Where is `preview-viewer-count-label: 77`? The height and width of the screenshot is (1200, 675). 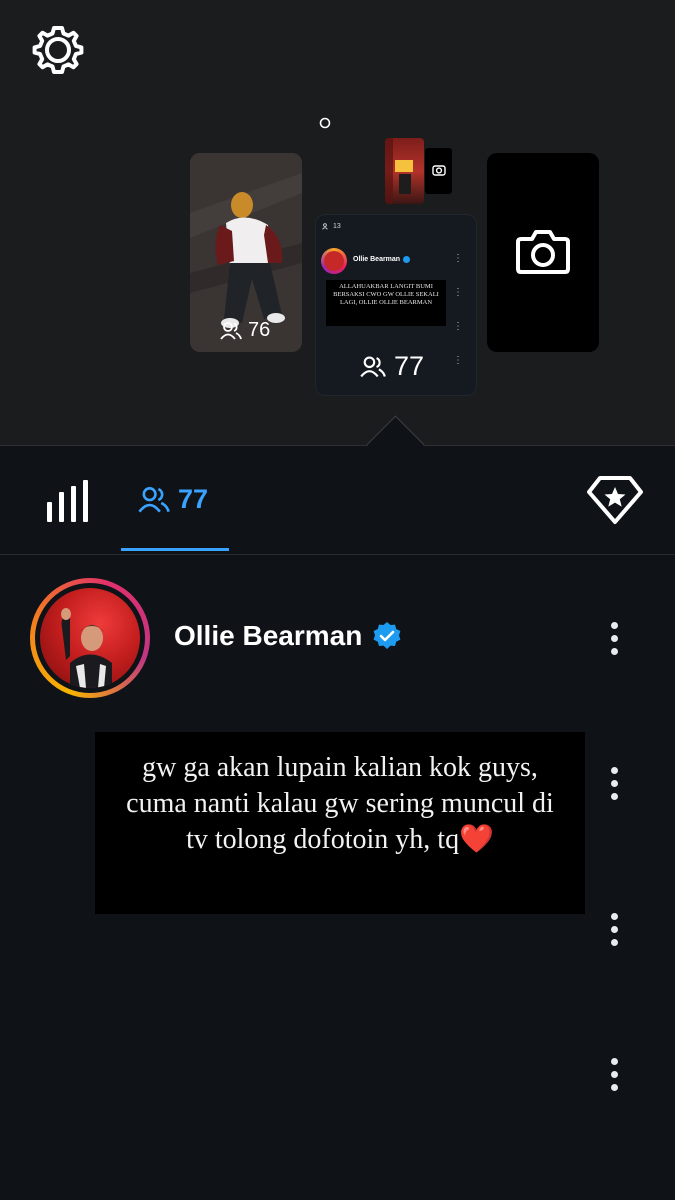 preview-viewer-count-label: 77 is located at coordinates (409, 366).